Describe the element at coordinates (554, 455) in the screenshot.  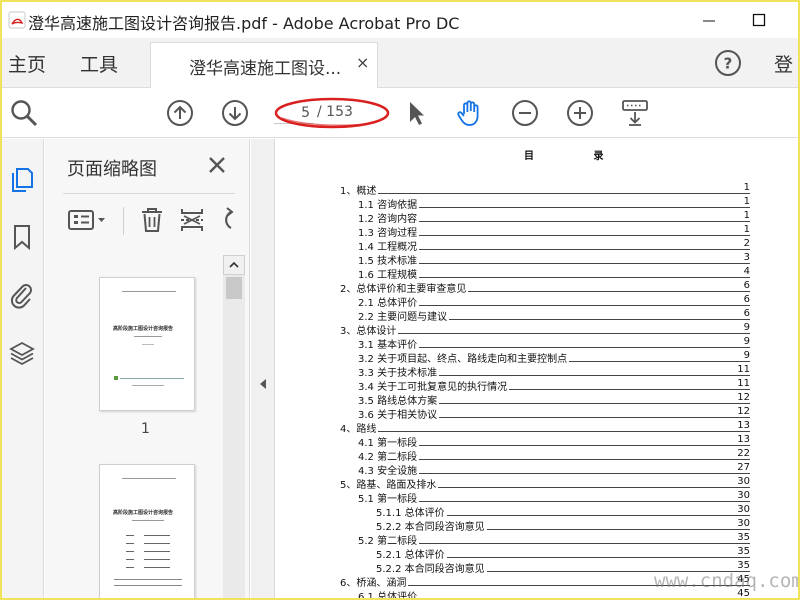
I see `toc-entry: 4.2 第二标段 22` at that location.